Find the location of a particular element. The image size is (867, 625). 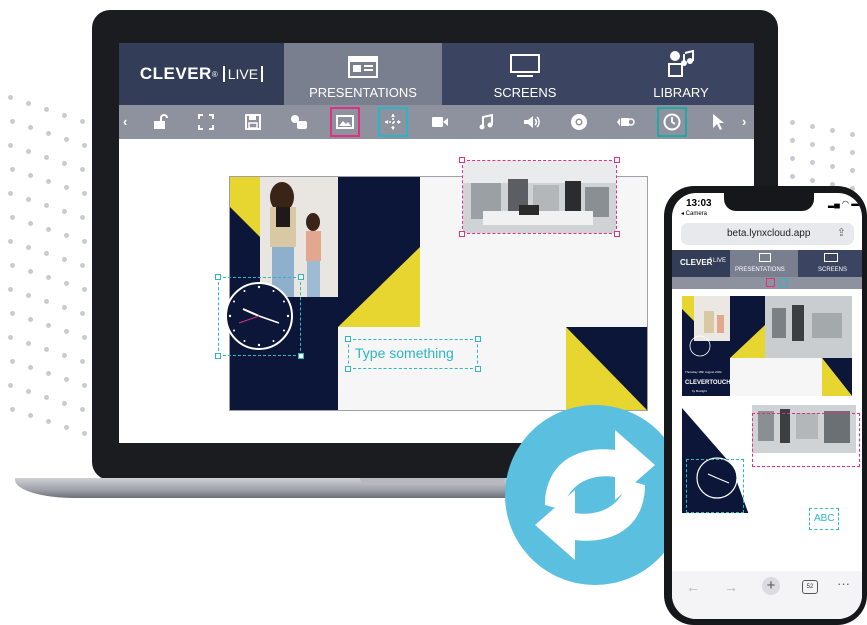

browser-bottom-bar: ← → + 52 ··· is located at coordinates (767, 595).